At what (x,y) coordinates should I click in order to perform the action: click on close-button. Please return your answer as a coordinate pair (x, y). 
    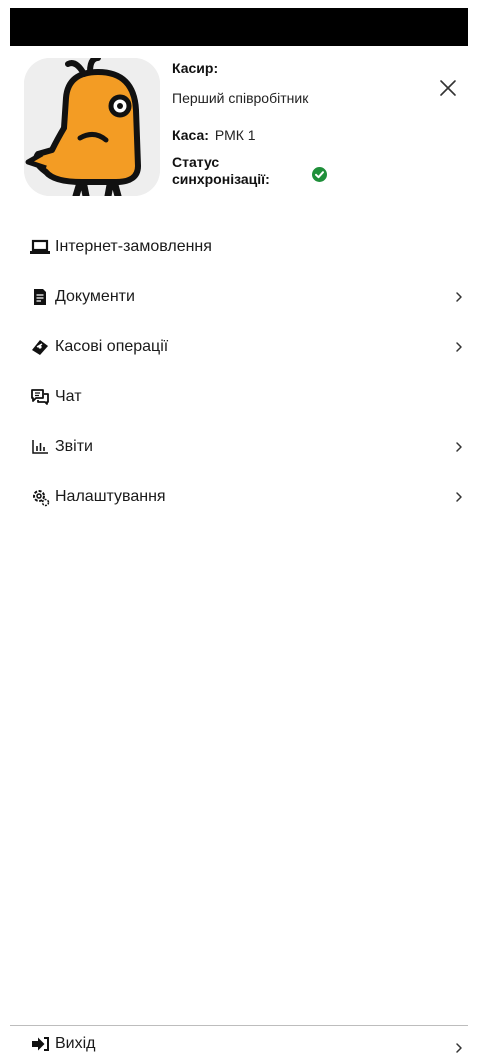
    Looking at the image, I should click on (448, 88).